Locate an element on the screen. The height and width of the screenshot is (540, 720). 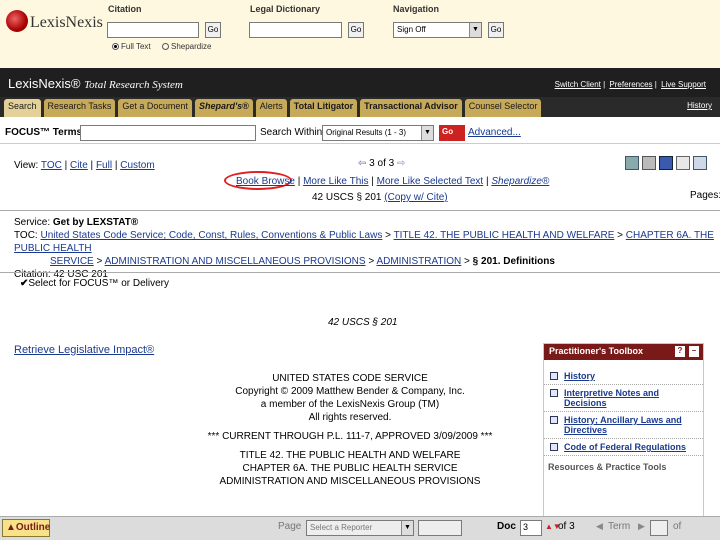
toolbox-item-label: Code of Federal Regulations is located at coordinates (625, 447).